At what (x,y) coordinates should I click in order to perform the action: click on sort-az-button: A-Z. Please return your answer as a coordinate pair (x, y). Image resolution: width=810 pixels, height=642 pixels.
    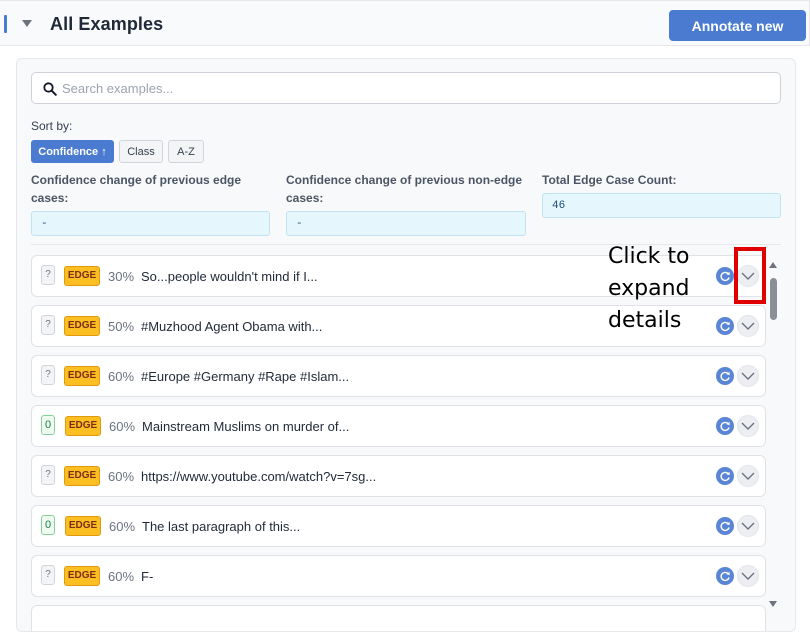
    Looking at the image, I should click on (186, 151).